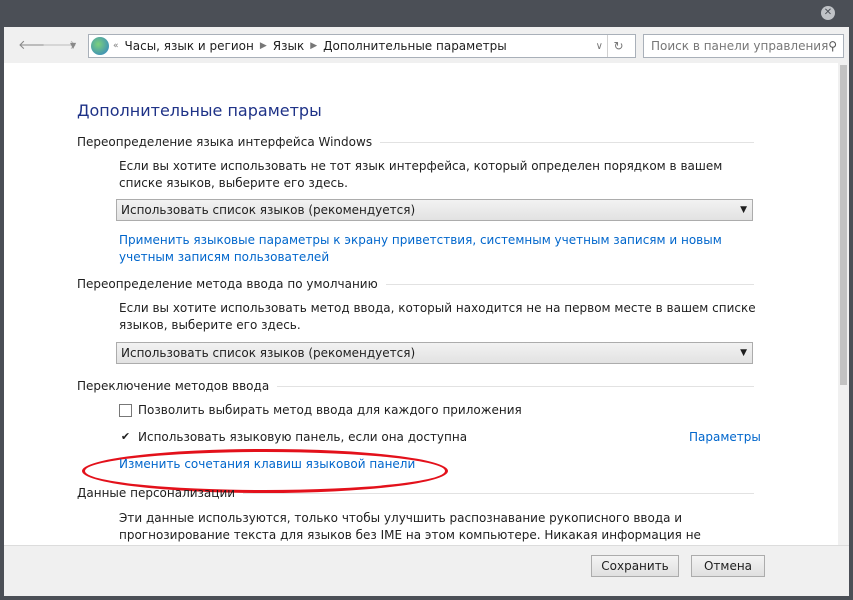 The height and width of the screenshot is (600, 853). What do you see at coordinates (415, 46) in the screenshot?
I see `breadcrumb-advanced: Дополнительные параметры` at bounding box center [415, 46].